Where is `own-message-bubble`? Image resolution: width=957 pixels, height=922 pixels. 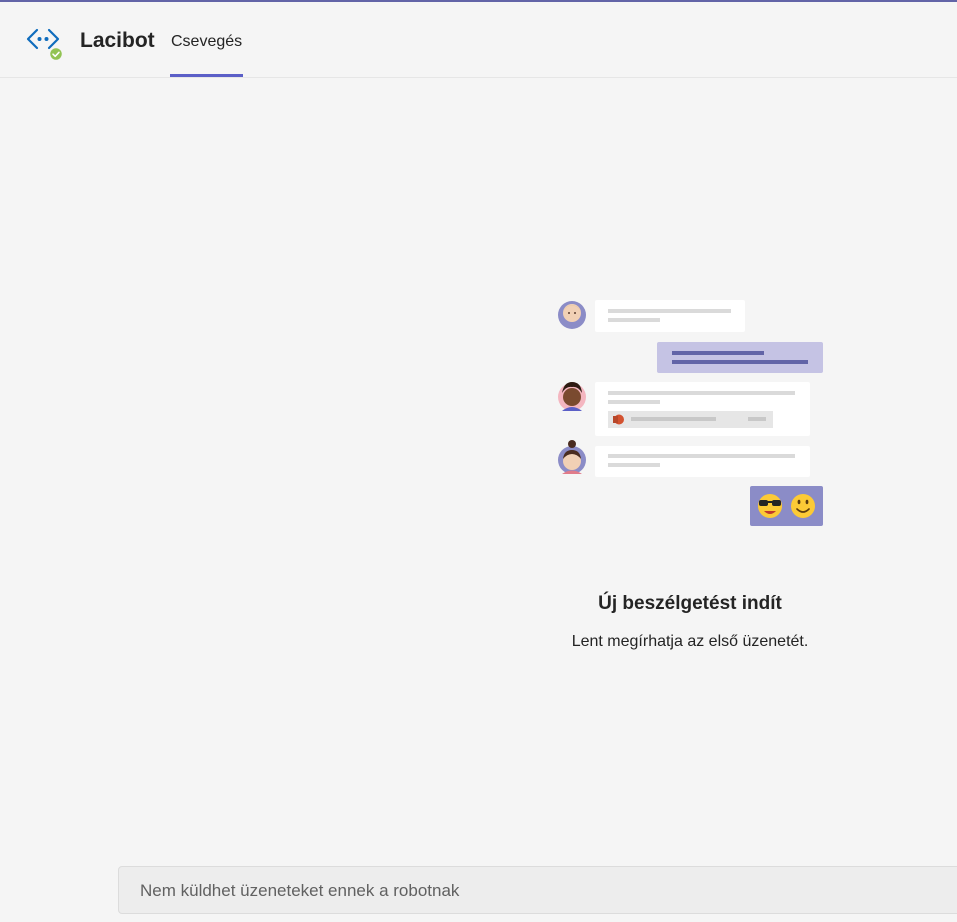
own-message-bubble is located at coordinates (740, 357).